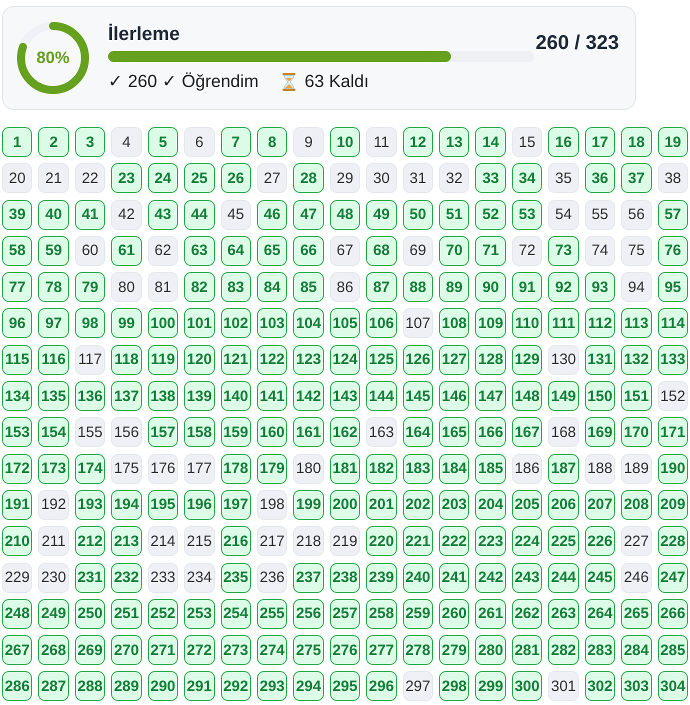  What do you see at coordinates (126, 686) in the screenshot?
I see `number-tile: 289` at bounding box center [126, 686].